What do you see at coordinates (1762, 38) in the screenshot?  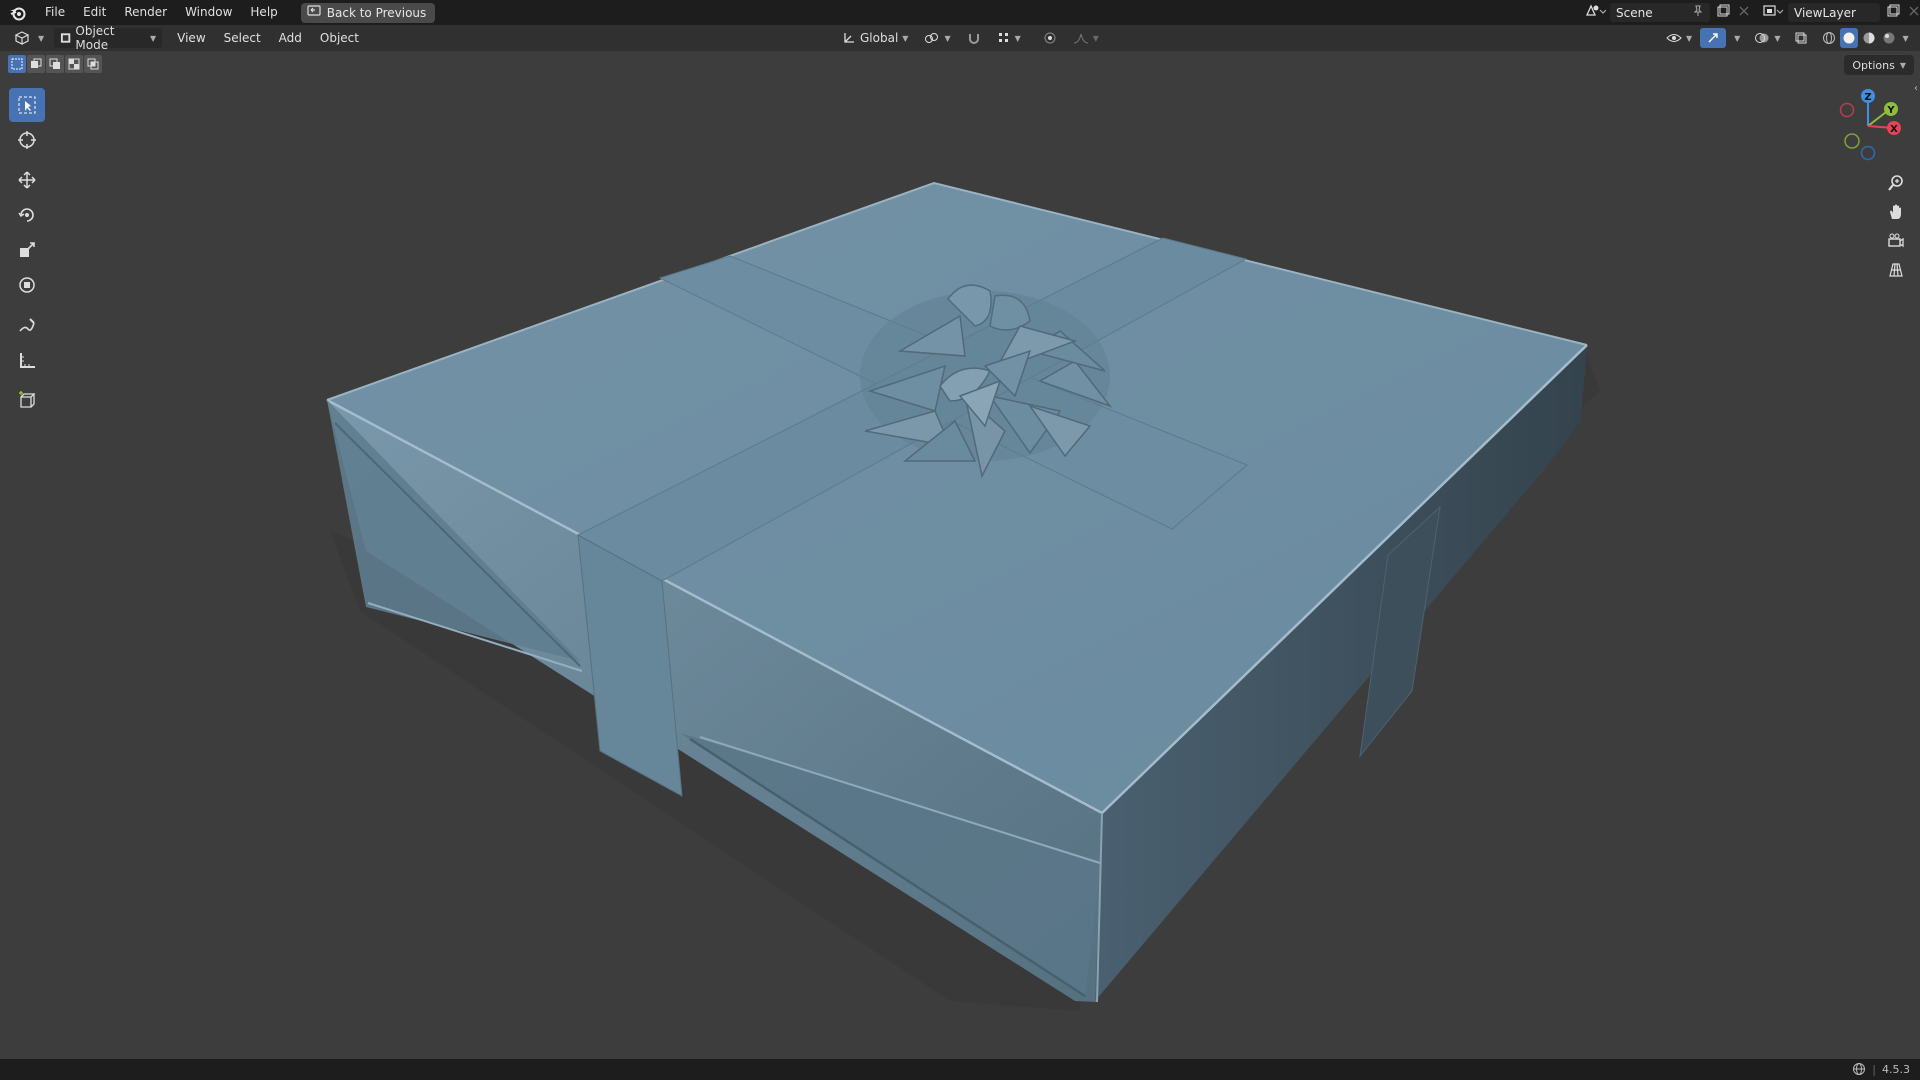 I see `overlays-icon` at bounding box center [1762, 38].